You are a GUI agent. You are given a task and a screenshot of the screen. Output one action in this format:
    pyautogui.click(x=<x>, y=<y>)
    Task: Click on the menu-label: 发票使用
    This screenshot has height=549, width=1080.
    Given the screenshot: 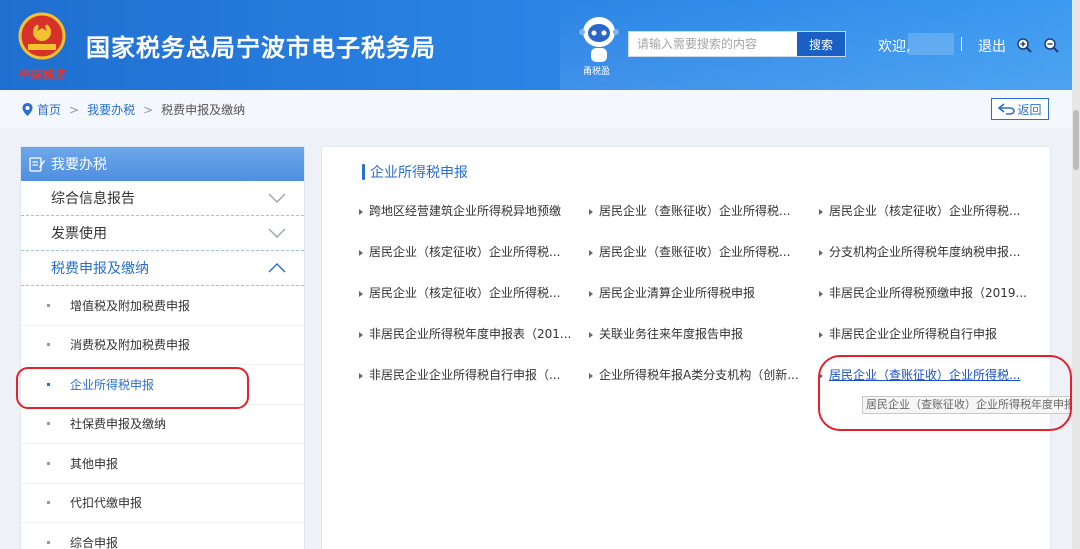 What is the action you would take?
    pyautogui.click(x=79, y=234)
    